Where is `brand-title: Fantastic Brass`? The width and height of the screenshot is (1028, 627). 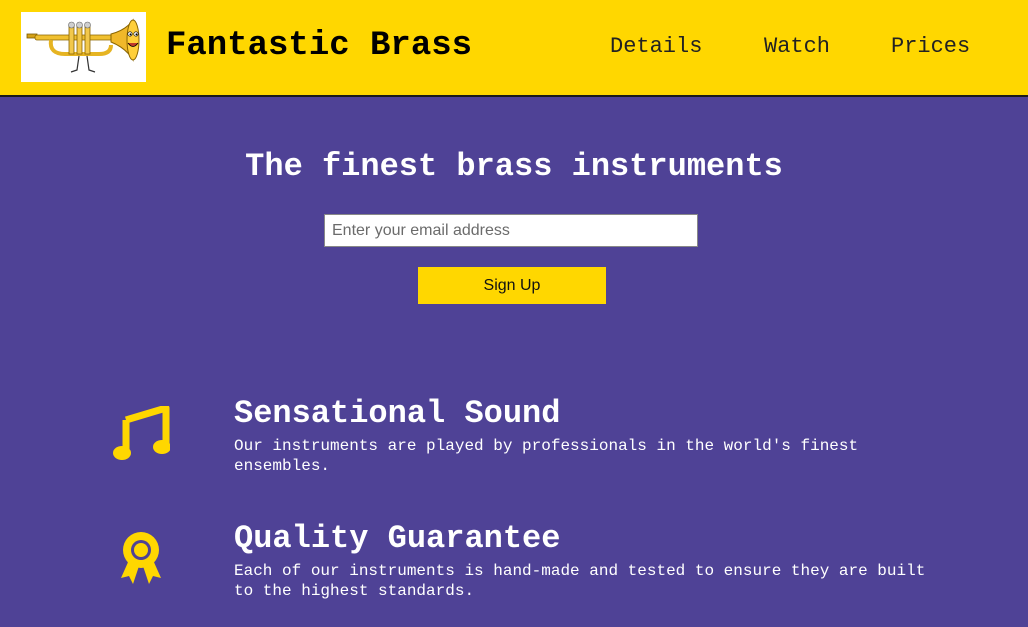
brand-title: Fantastic Brass is located at coordinates (319, 46).